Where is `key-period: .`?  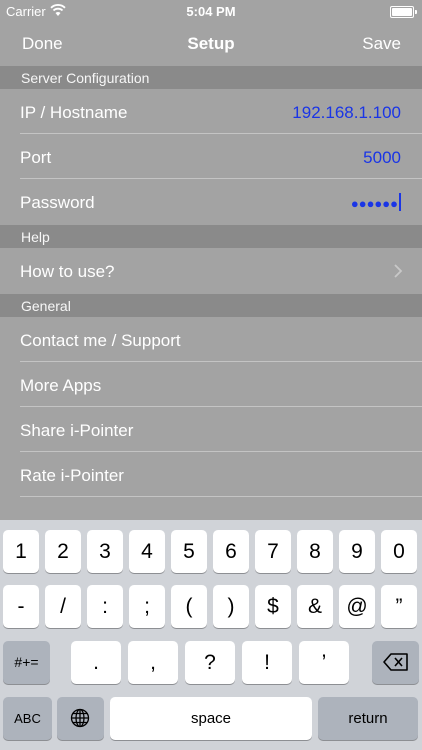 key-period: . is located at coordinates (96, 662).